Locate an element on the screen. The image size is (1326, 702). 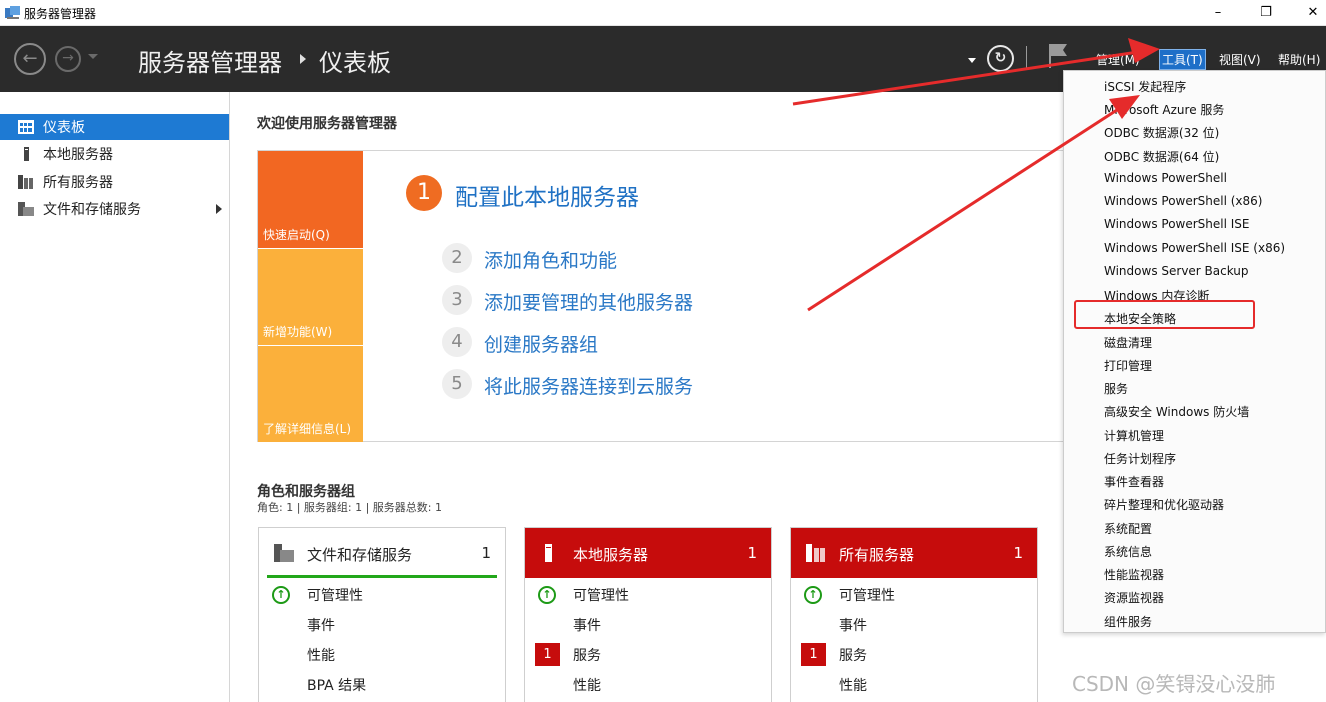
role-card-file-storage: 文件和存储服务 1 ↑ 可管理性 事件 性能 BPA 结果 is located at coordinates (382, 614).